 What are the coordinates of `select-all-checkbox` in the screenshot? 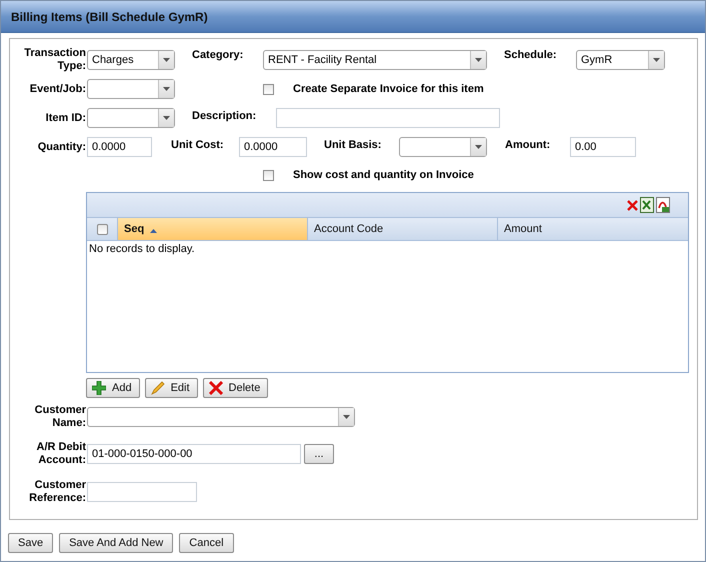 It's located at (102, 229).